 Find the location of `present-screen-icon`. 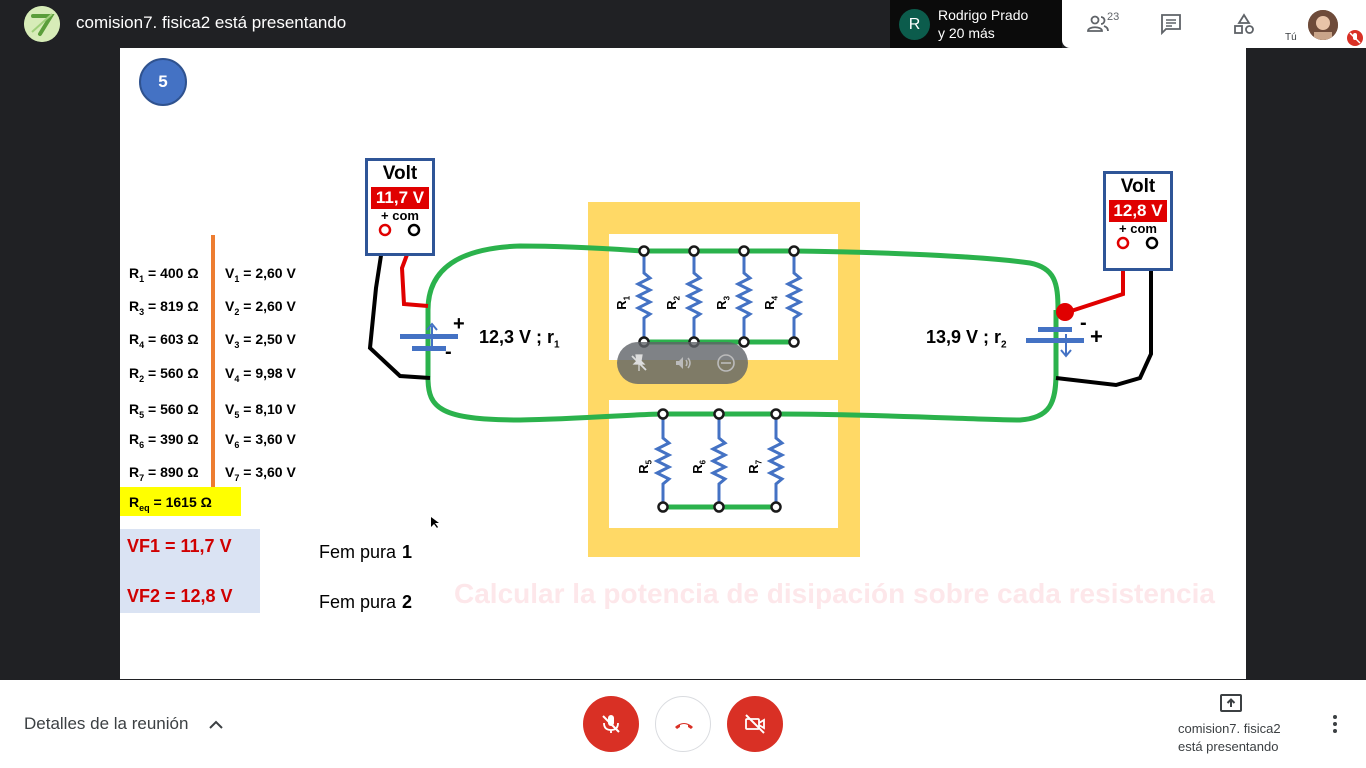

present-screen-icon is located at coordinates (1231, 704).